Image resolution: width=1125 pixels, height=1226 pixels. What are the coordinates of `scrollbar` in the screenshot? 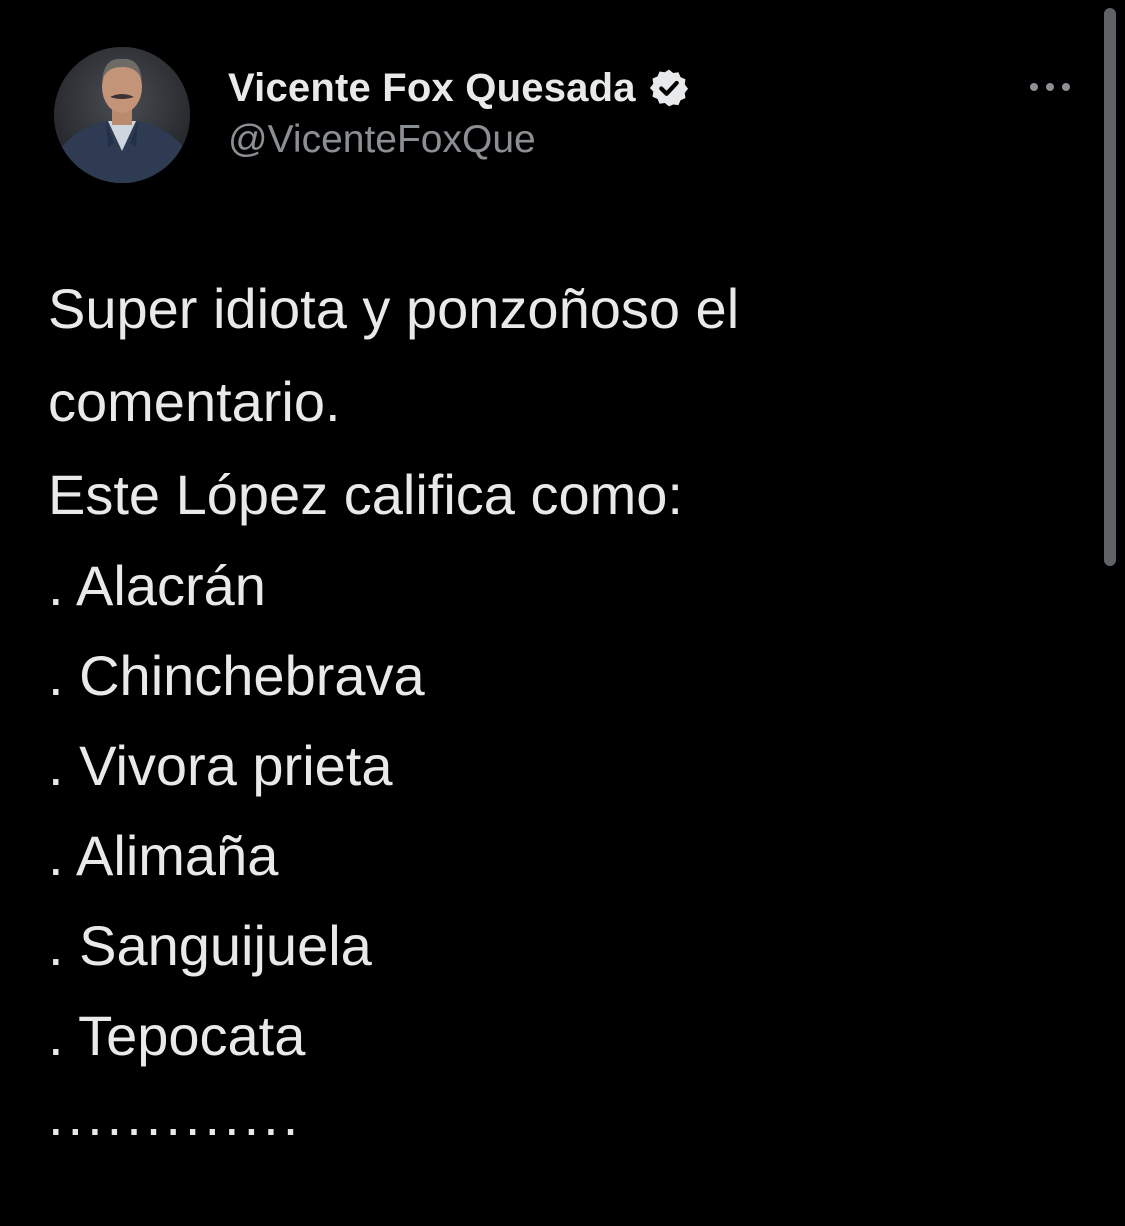 It's located at (1110, 287).